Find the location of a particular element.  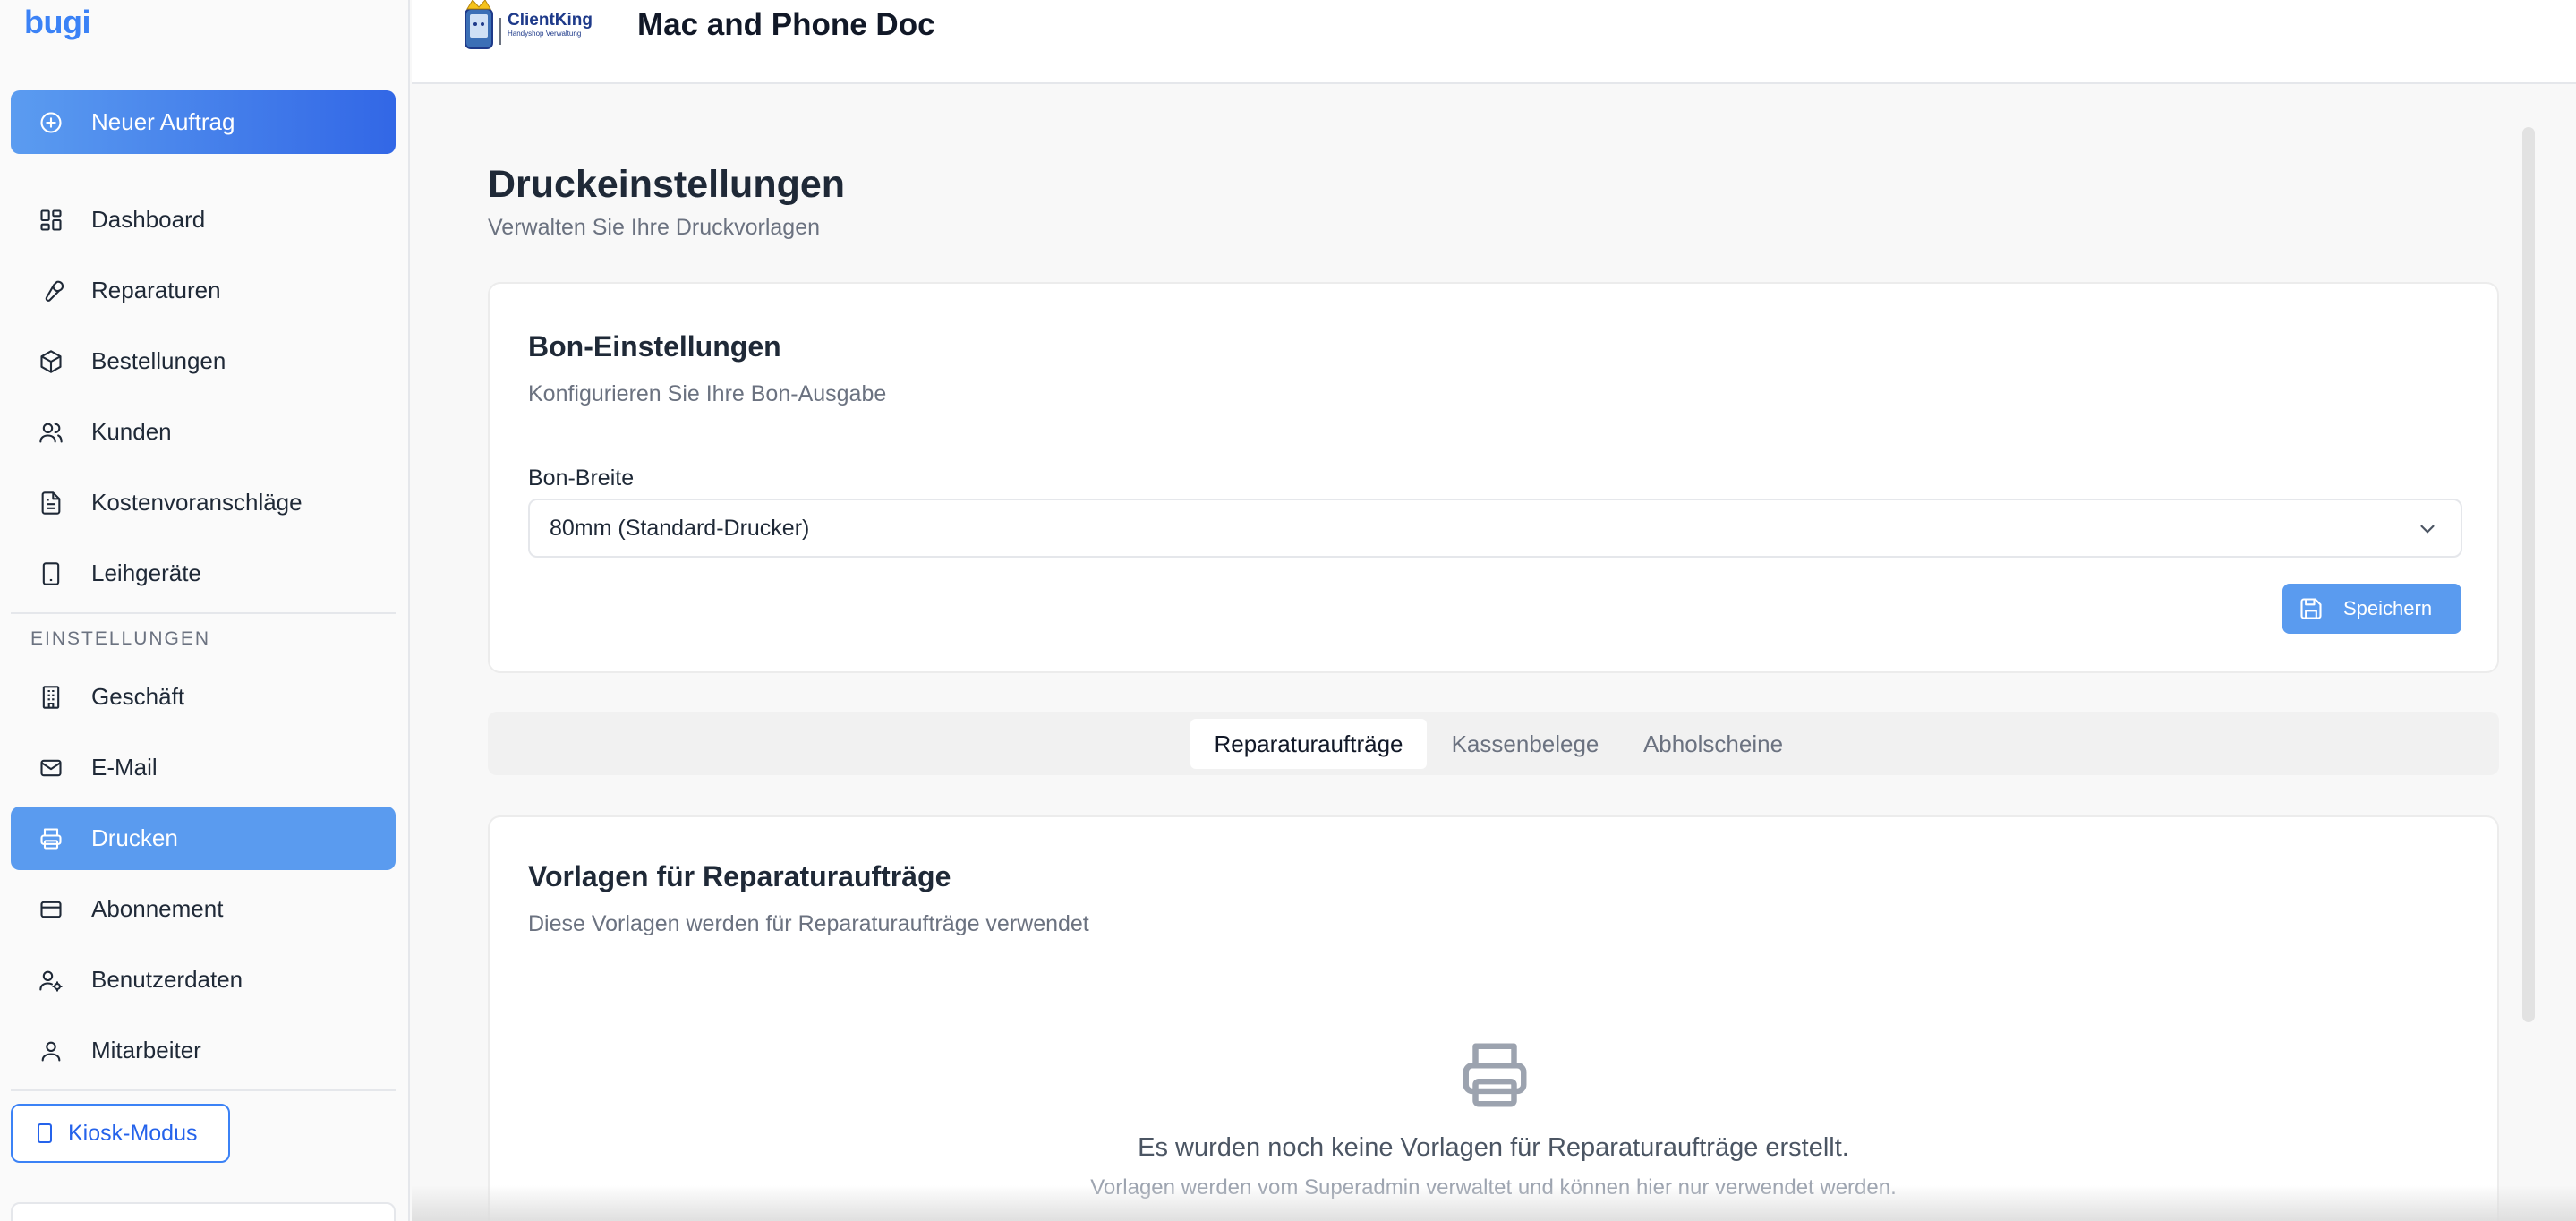

sidebar-user-card is located at coordinates (203, 1211).